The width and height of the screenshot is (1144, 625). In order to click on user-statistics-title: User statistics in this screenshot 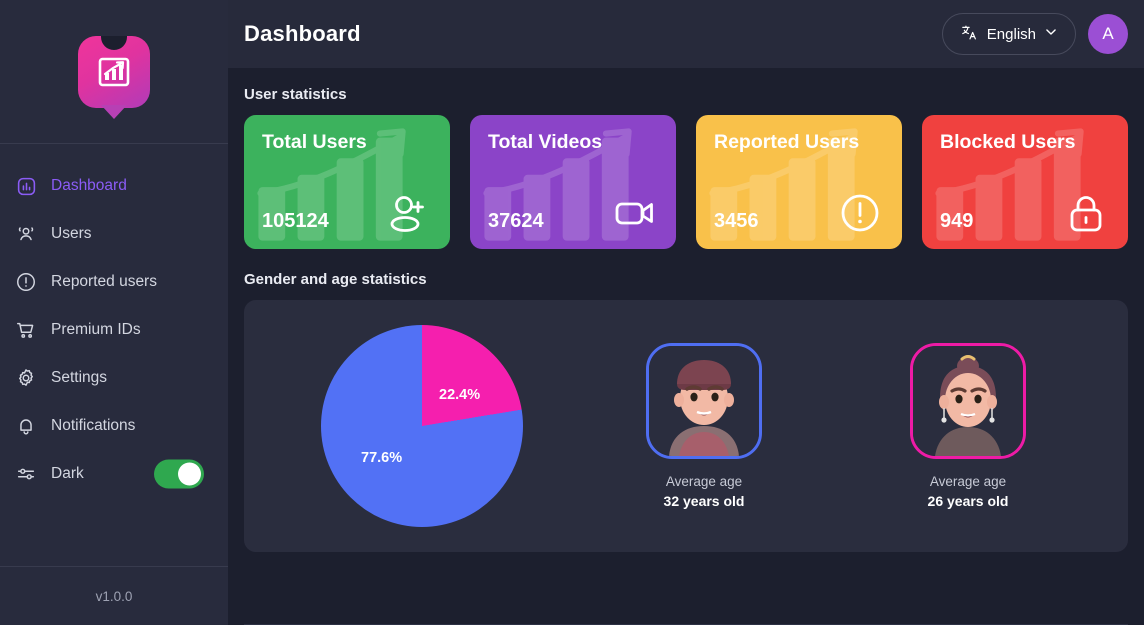, I will do `click(295, 94)`.